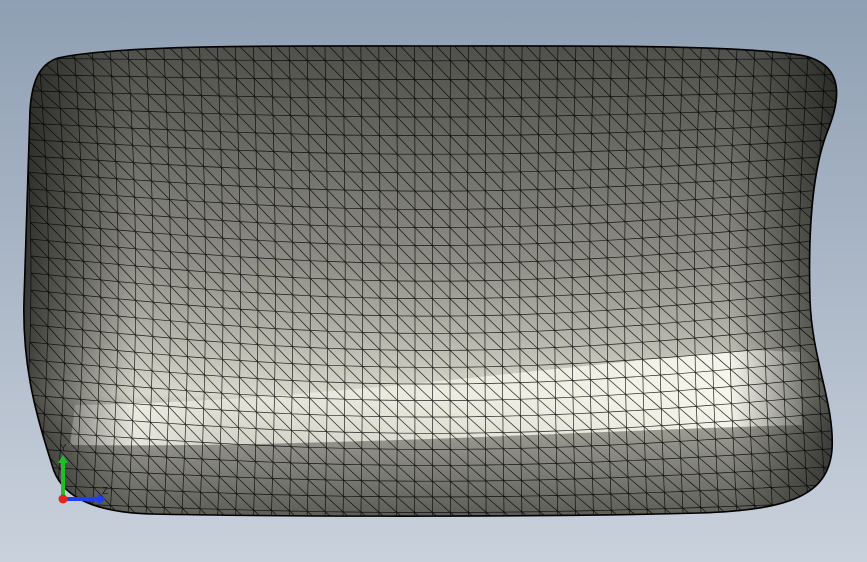 The height and width of the screenshot is (562, 867). What do you see at coordinates (63, 448) in the screenshot?
I see `triad-y-label: Y` at bounding box center [63, 448].